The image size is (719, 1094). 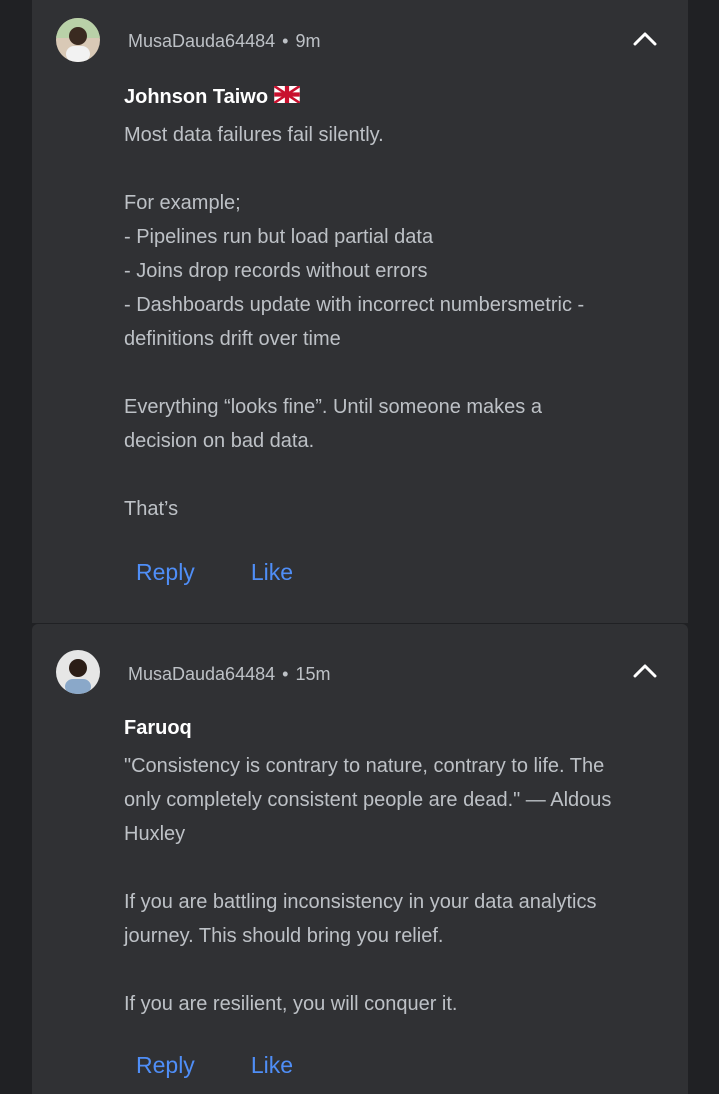 What do you see at coordinates (287, 96) in the screenshot?
I see `uk-flag-icon` at bounding box center [287, 96].